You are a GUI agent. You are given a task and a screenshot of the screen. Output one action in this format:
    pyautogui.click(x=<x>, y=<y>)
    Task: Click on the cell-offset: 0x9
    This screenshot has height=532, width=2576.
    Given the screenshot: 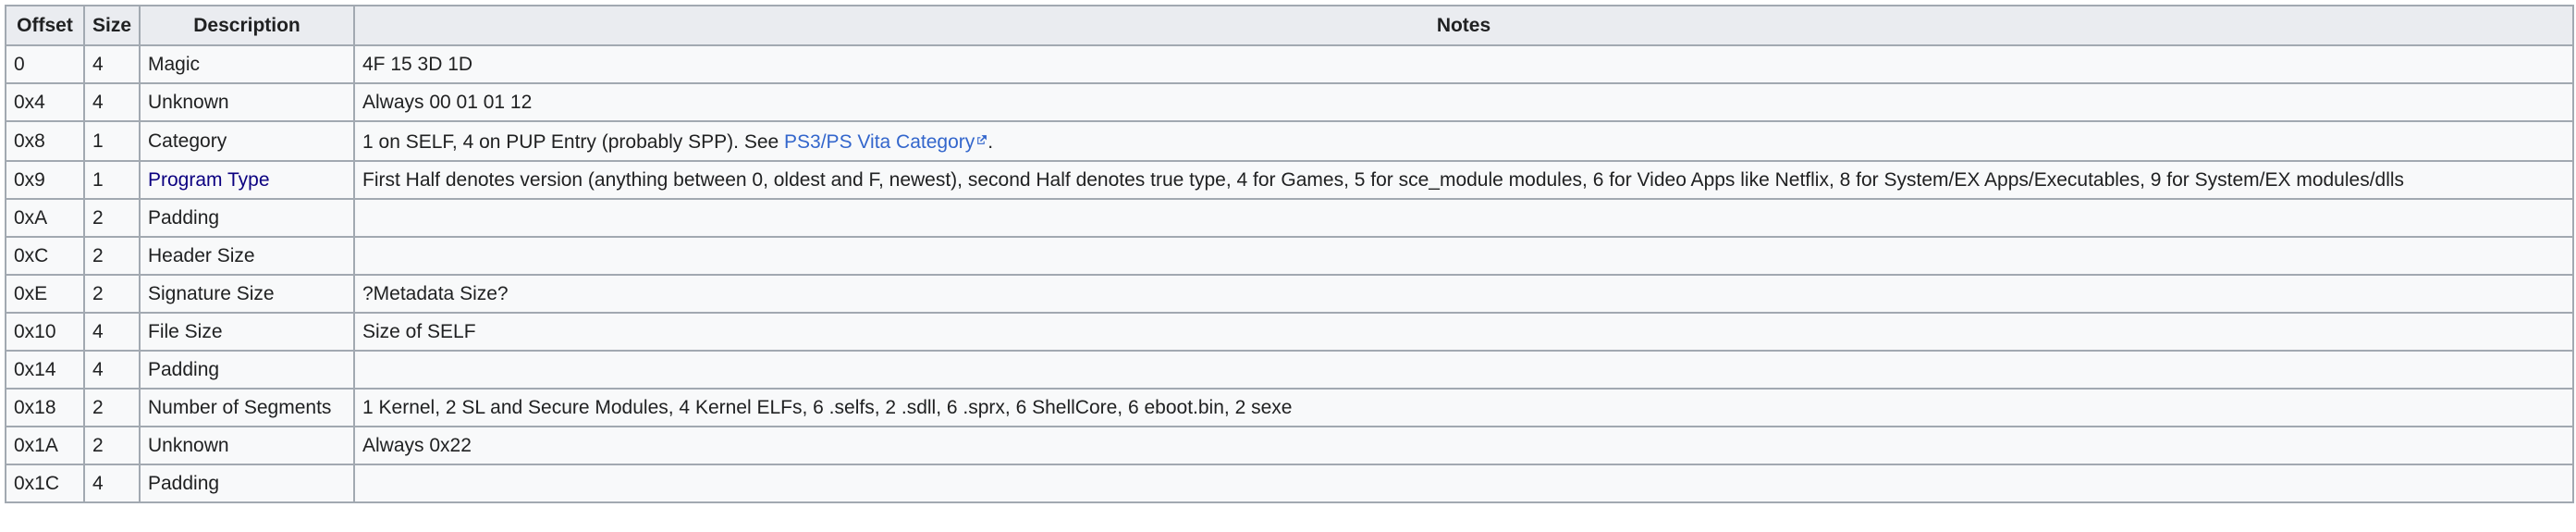 What is the action you would take?
    pyautogui.click(x=45, y=180)
    